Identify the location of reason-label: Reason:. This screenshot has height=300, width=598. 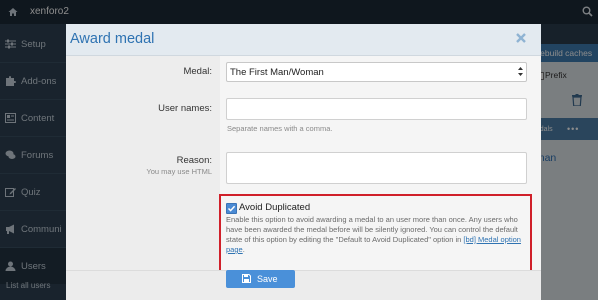
(194, 160).